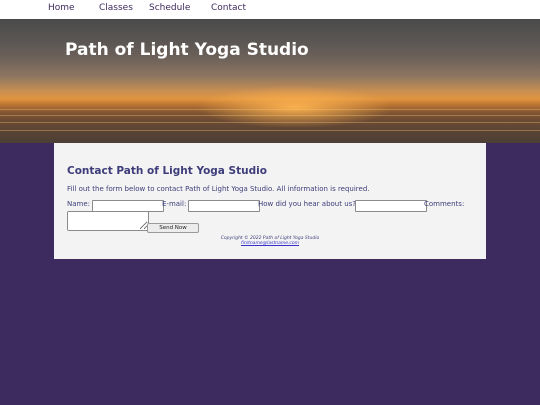 This screenshot has height=405, width=540. What do you see at coordinates (169, 8) in the screenshot?
I see `nav-schedule-link: Schedule` at bounding box center [169, 8].